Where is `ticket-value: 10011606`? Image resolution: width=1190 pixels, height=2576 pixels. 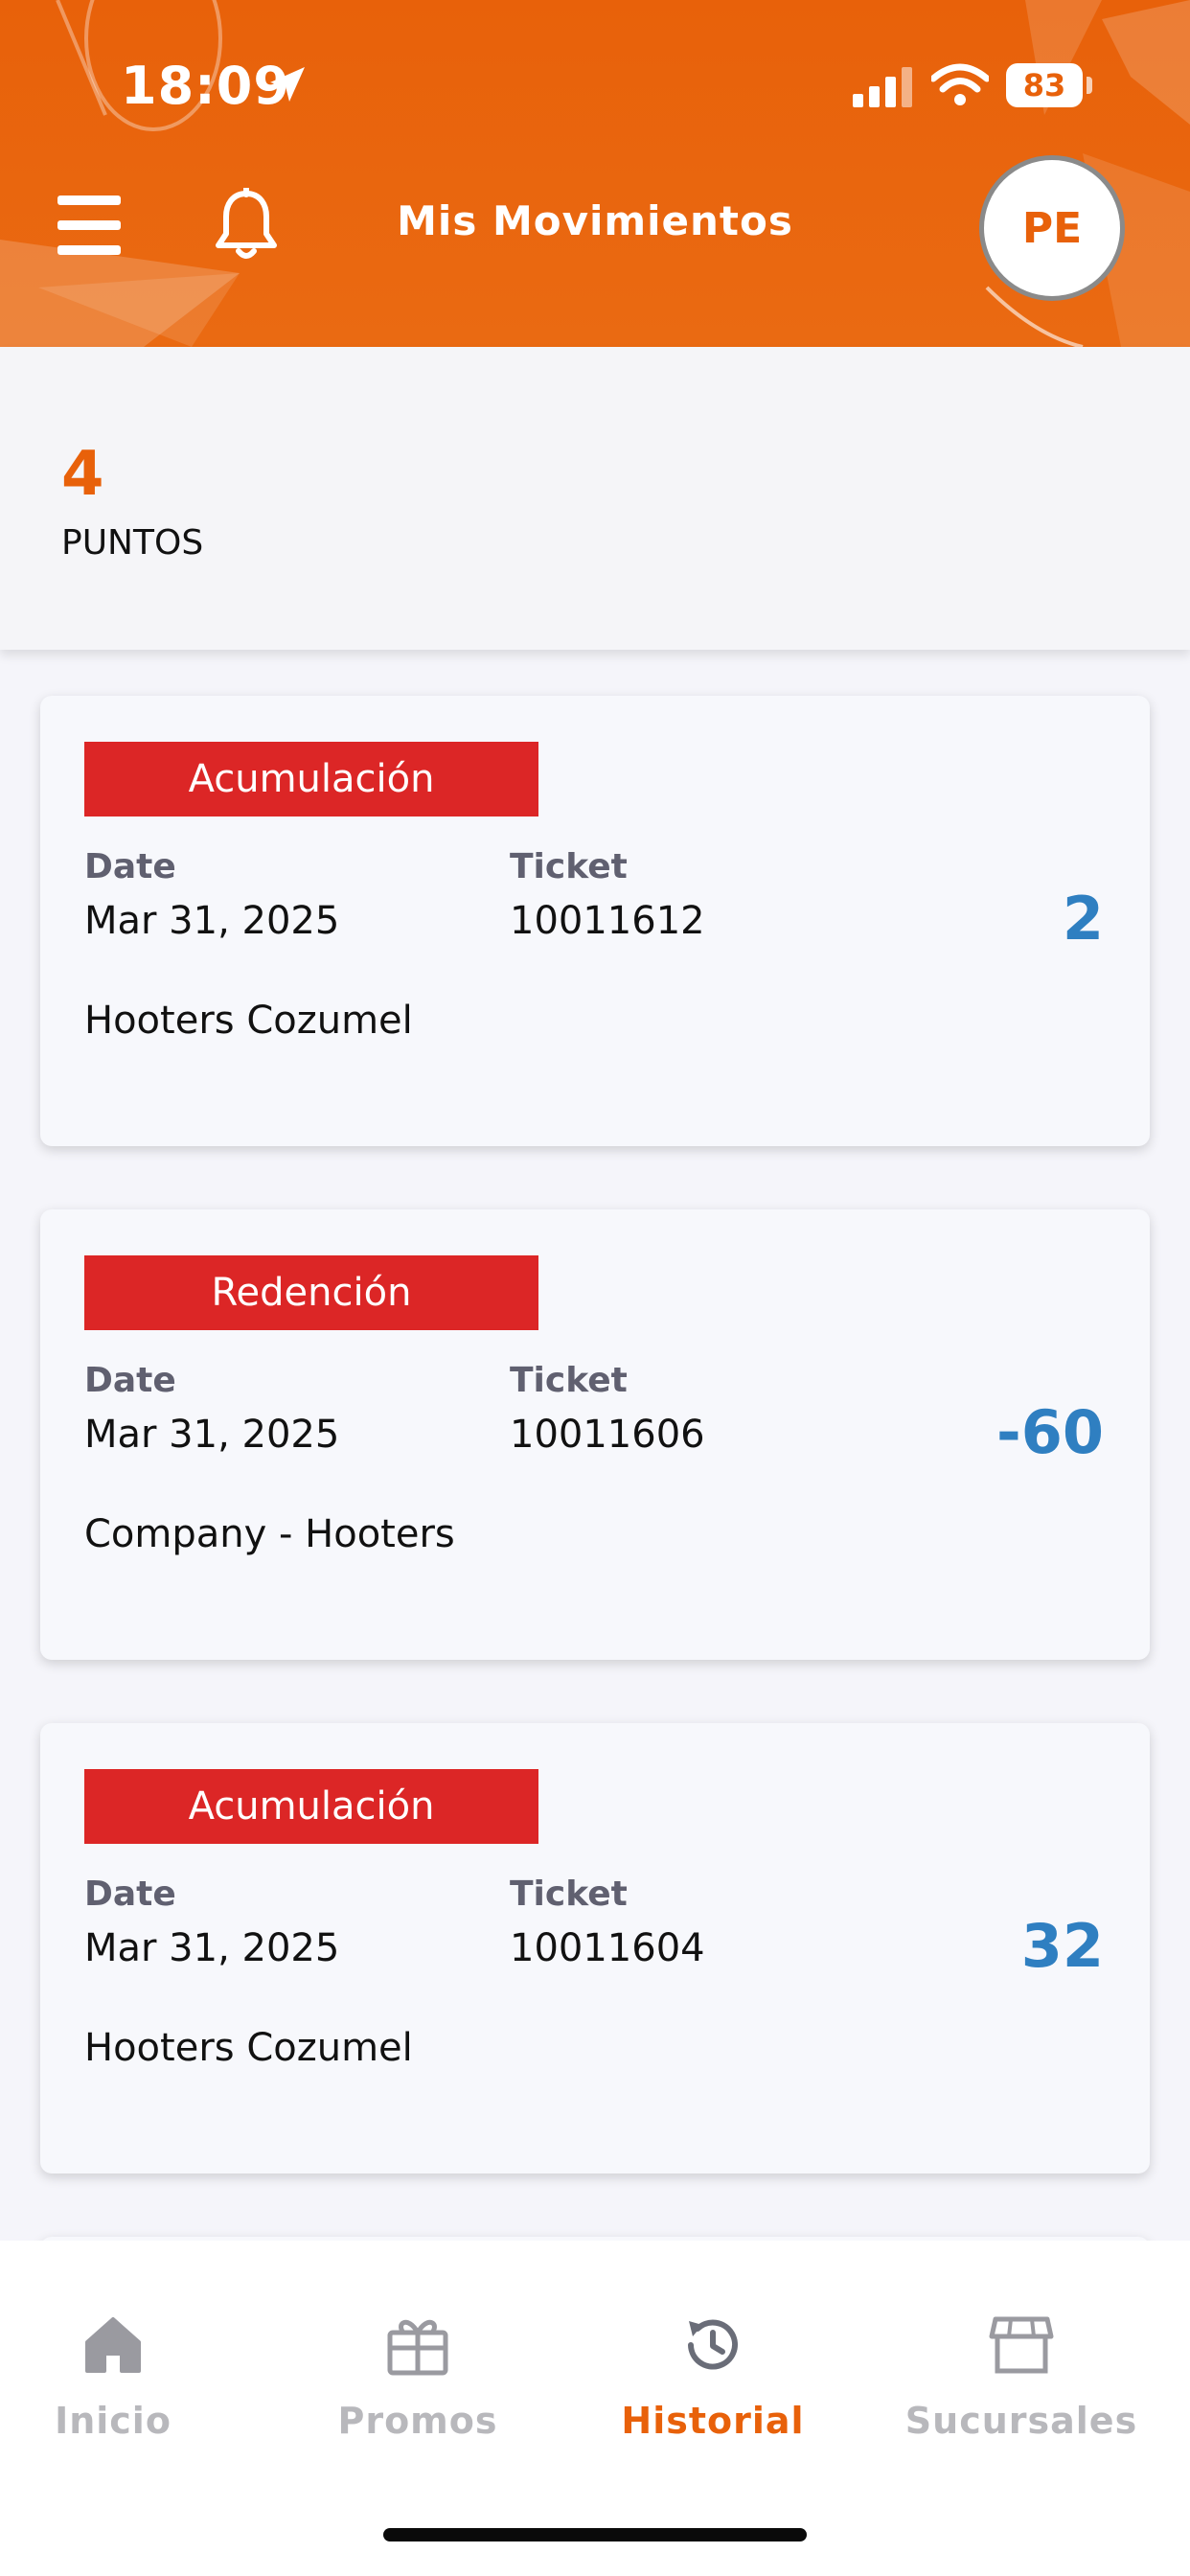
ticket-value: 10011606 is located at coordinates (607, 1435).